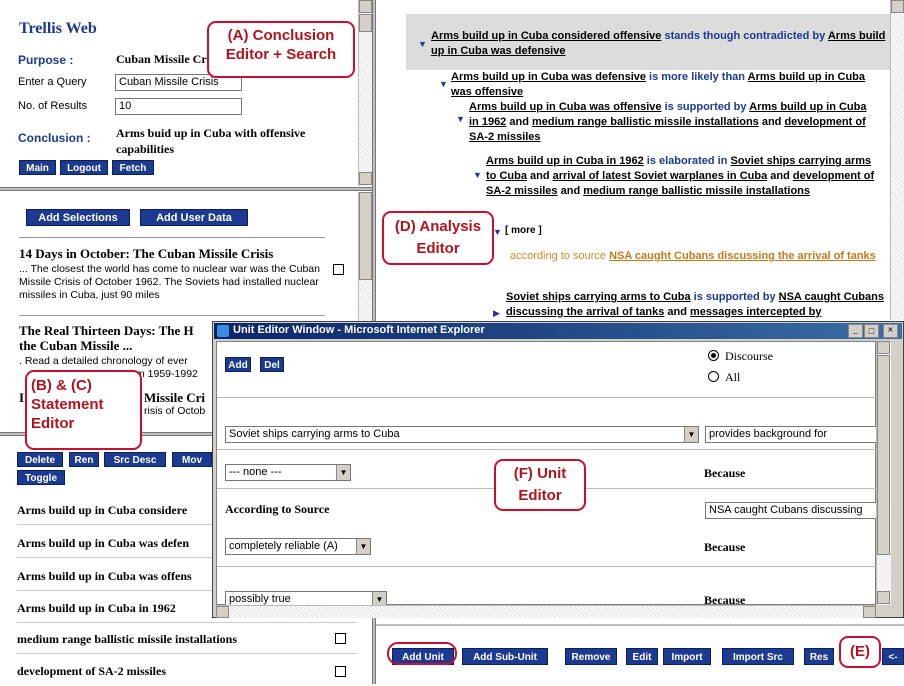 This screenshot has height=686, width=904. What do you see at coordinates (897, 160) in the screenshot?
I see `analysis-scrollbar` at bounding box center [897, 160].